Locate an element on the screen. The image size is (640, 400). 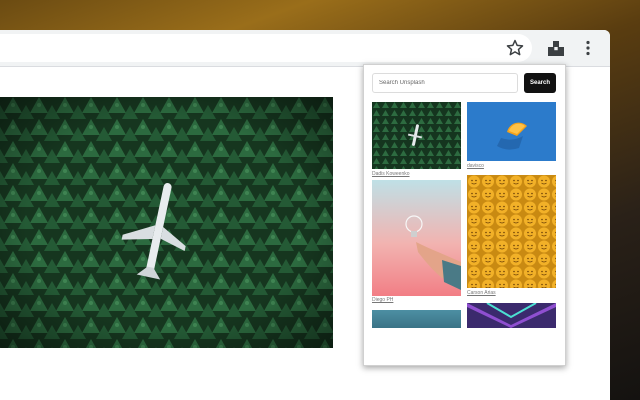
browser-toolbar is located at coordinates (305, 48).